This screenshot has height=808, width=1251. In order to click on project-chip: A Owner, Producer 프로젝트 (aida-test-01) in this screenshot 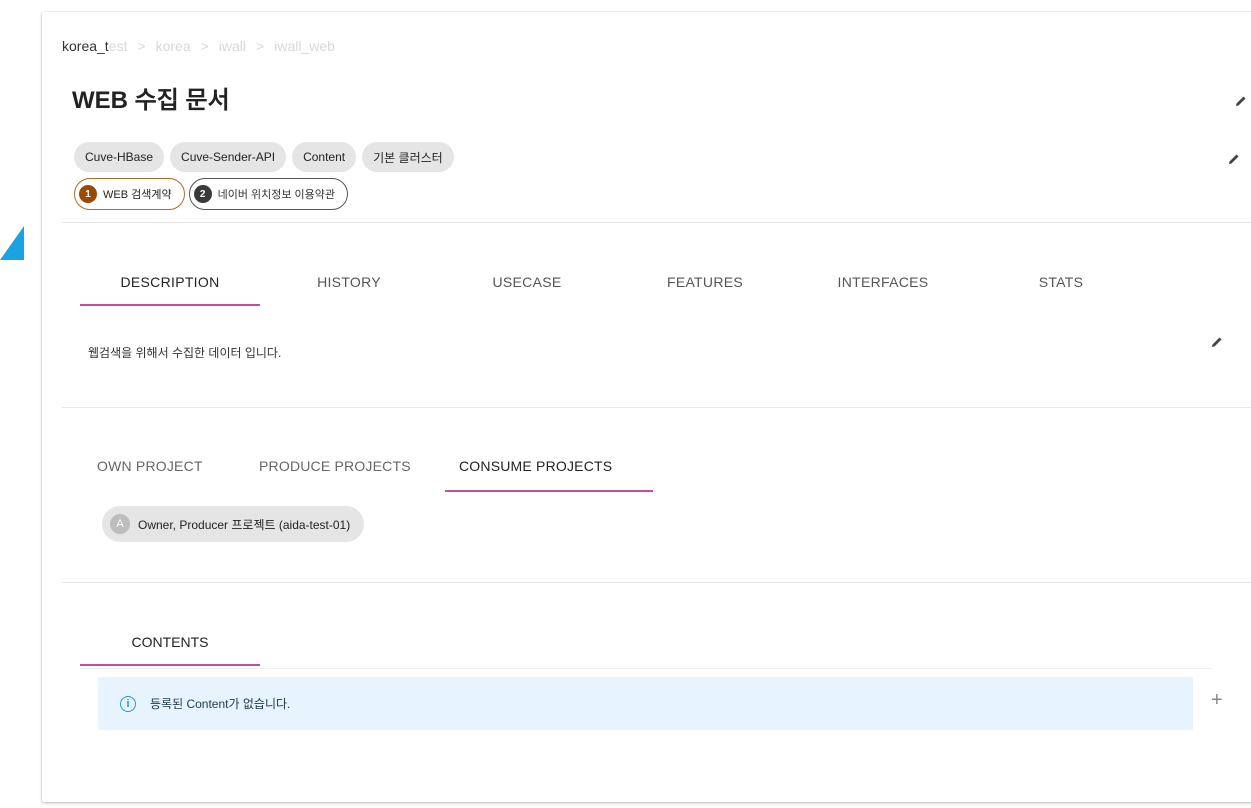, I will do `click(233, 524)`.